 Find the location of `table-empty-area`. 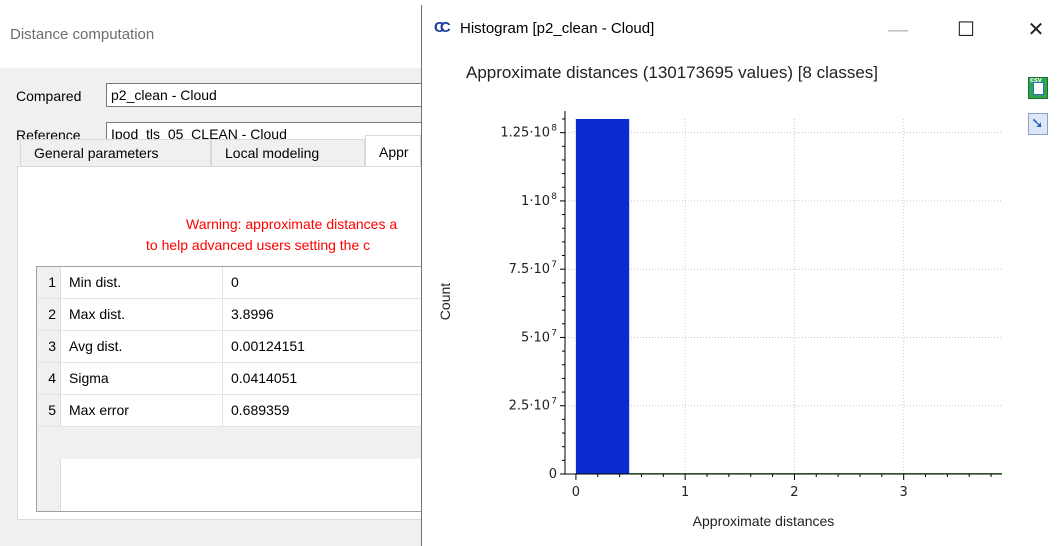

table-empty-area is located at coordinates (243, 485).